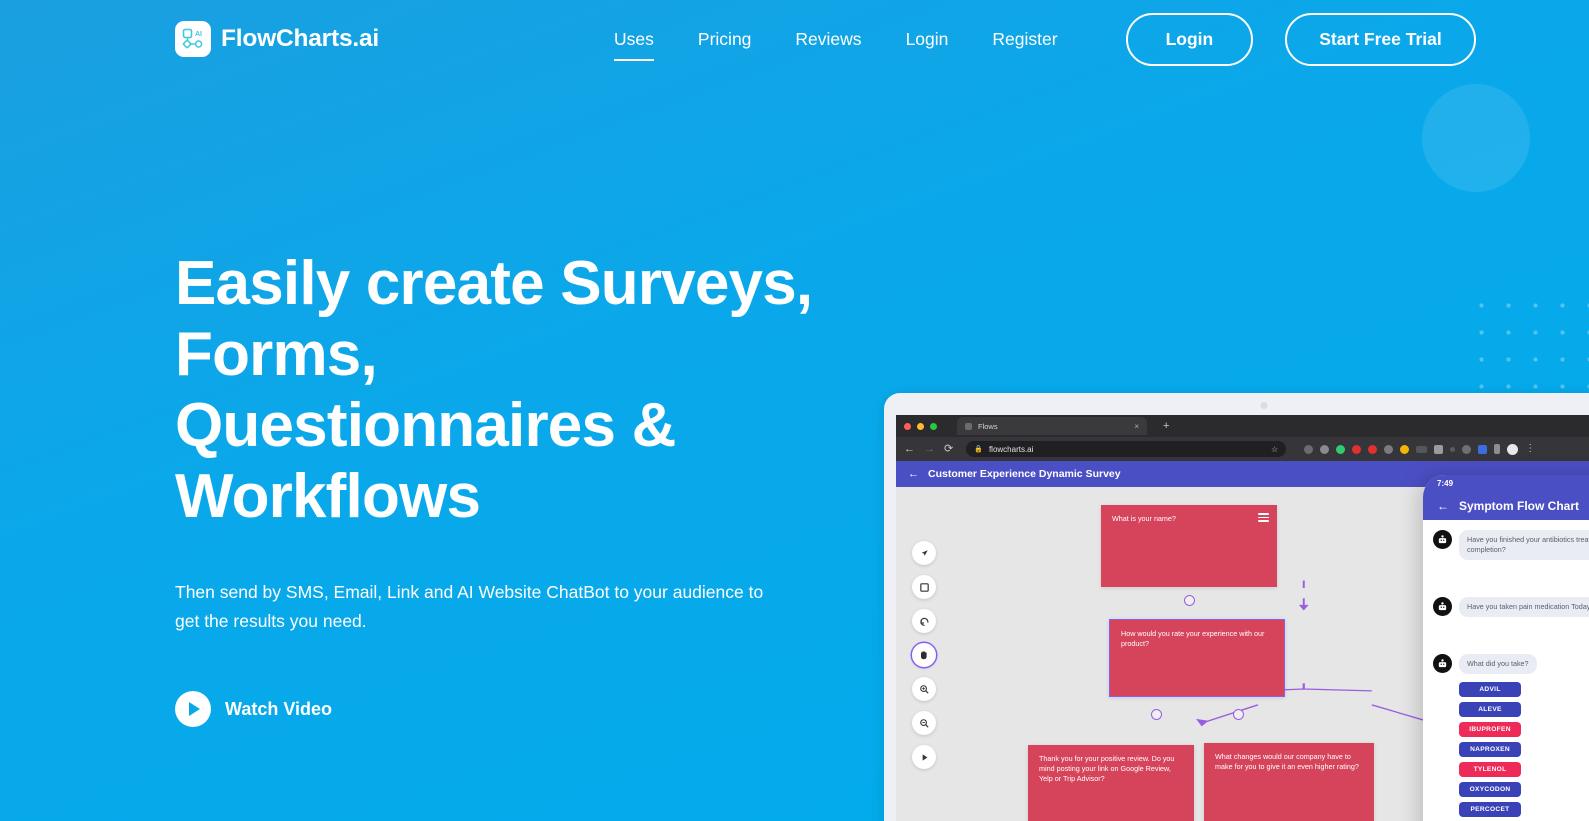 This screenshot has width=1589, height=821. Describe the element at coordinates (1490, 689) in the screenshot. I see `medication-option-advil: ADVIL` at that location.